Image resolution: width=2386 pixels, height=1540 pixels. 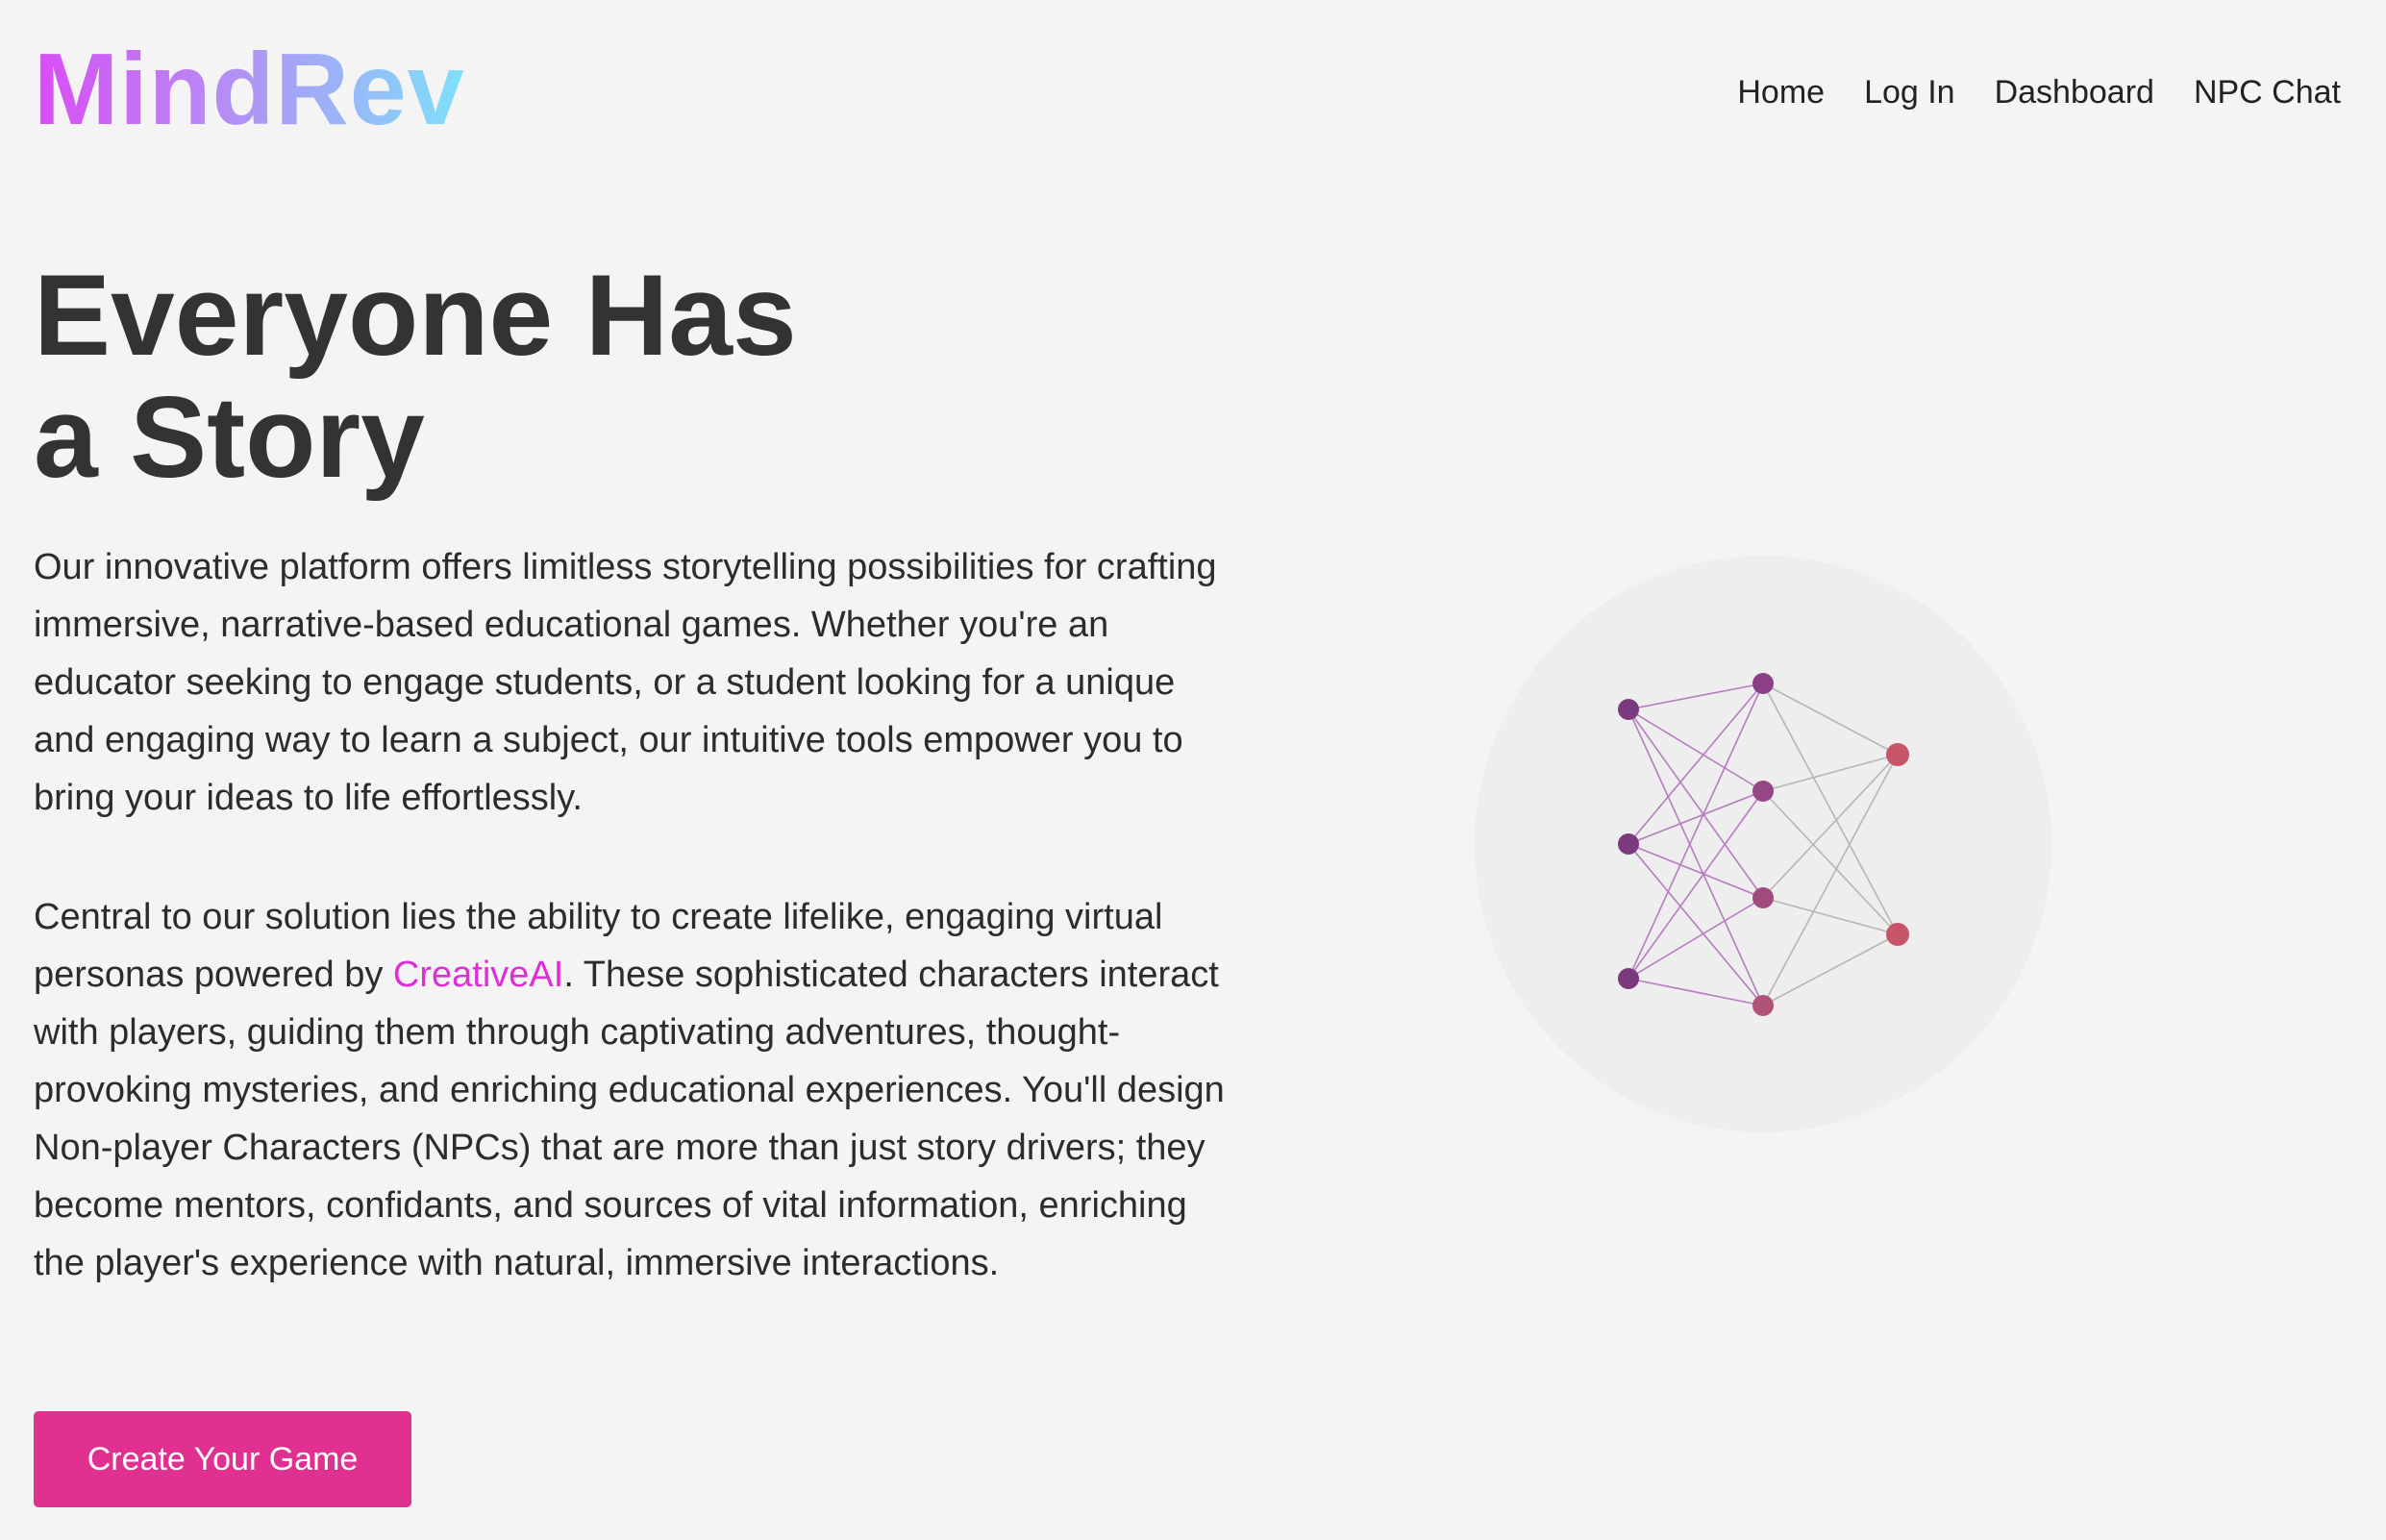 I want to click on nav-npc-chat-link: NPC Chat, so click(x=2267, y=92).